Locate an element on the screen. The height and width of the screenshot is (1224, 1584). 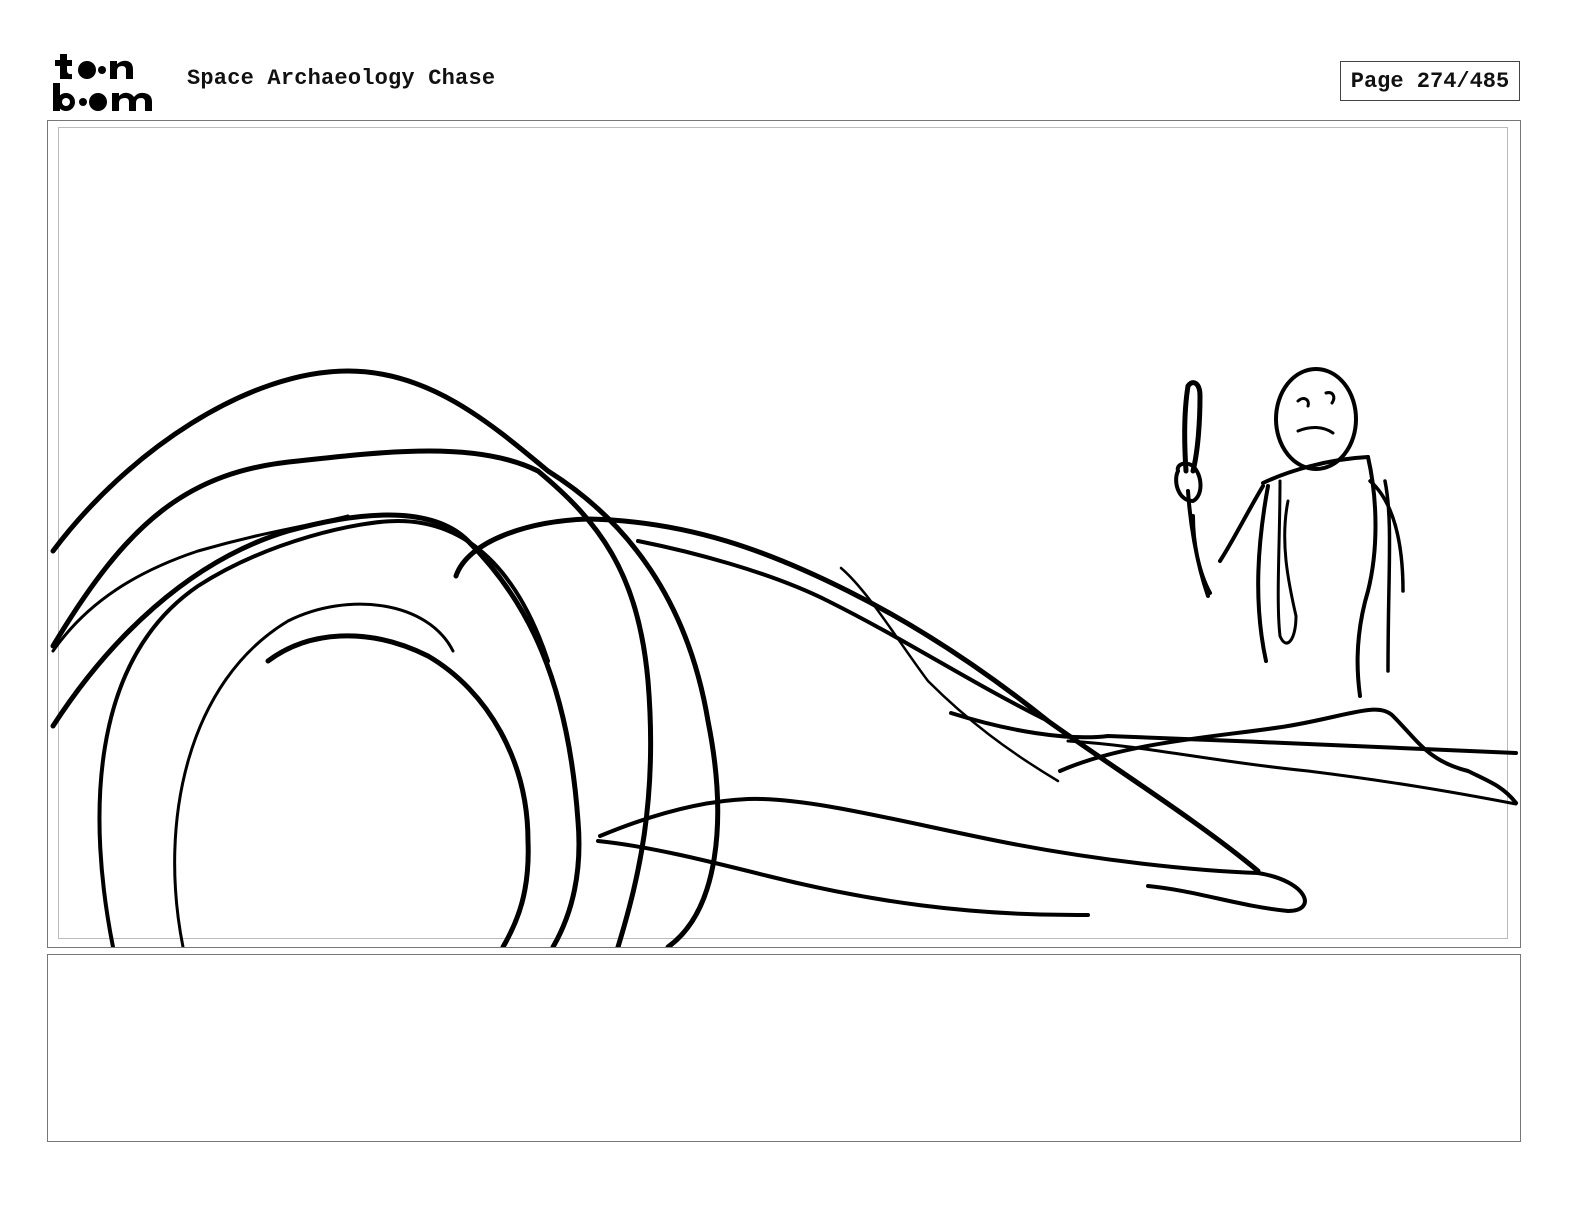
sketch-fold is located at coordinates (949, 674).